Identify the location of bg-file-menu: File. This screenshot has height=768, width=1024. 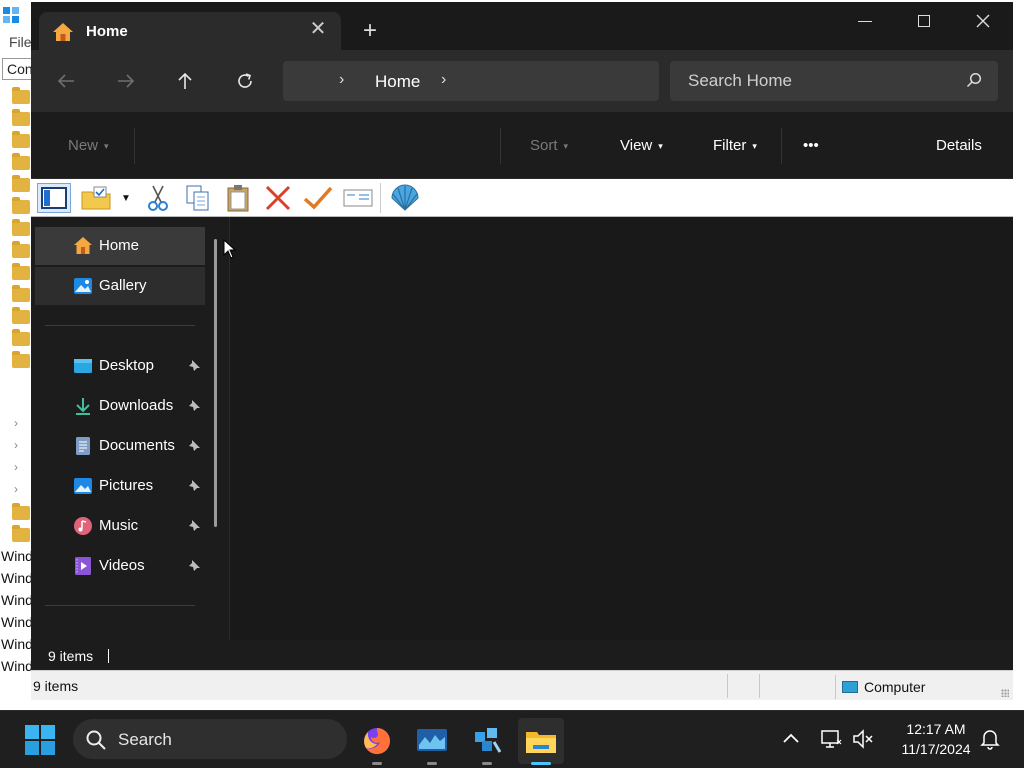
(20, 42).